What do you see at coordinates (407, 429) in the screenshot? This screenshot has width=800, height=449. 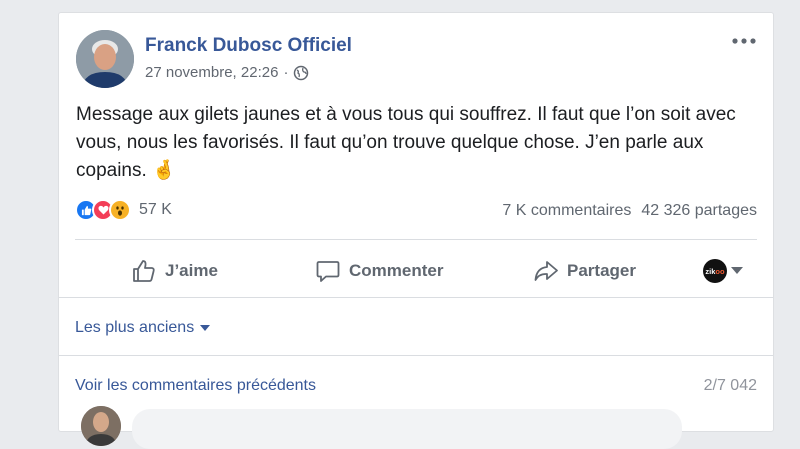 I see `comment-bubble` at bounding box center [407, 429].